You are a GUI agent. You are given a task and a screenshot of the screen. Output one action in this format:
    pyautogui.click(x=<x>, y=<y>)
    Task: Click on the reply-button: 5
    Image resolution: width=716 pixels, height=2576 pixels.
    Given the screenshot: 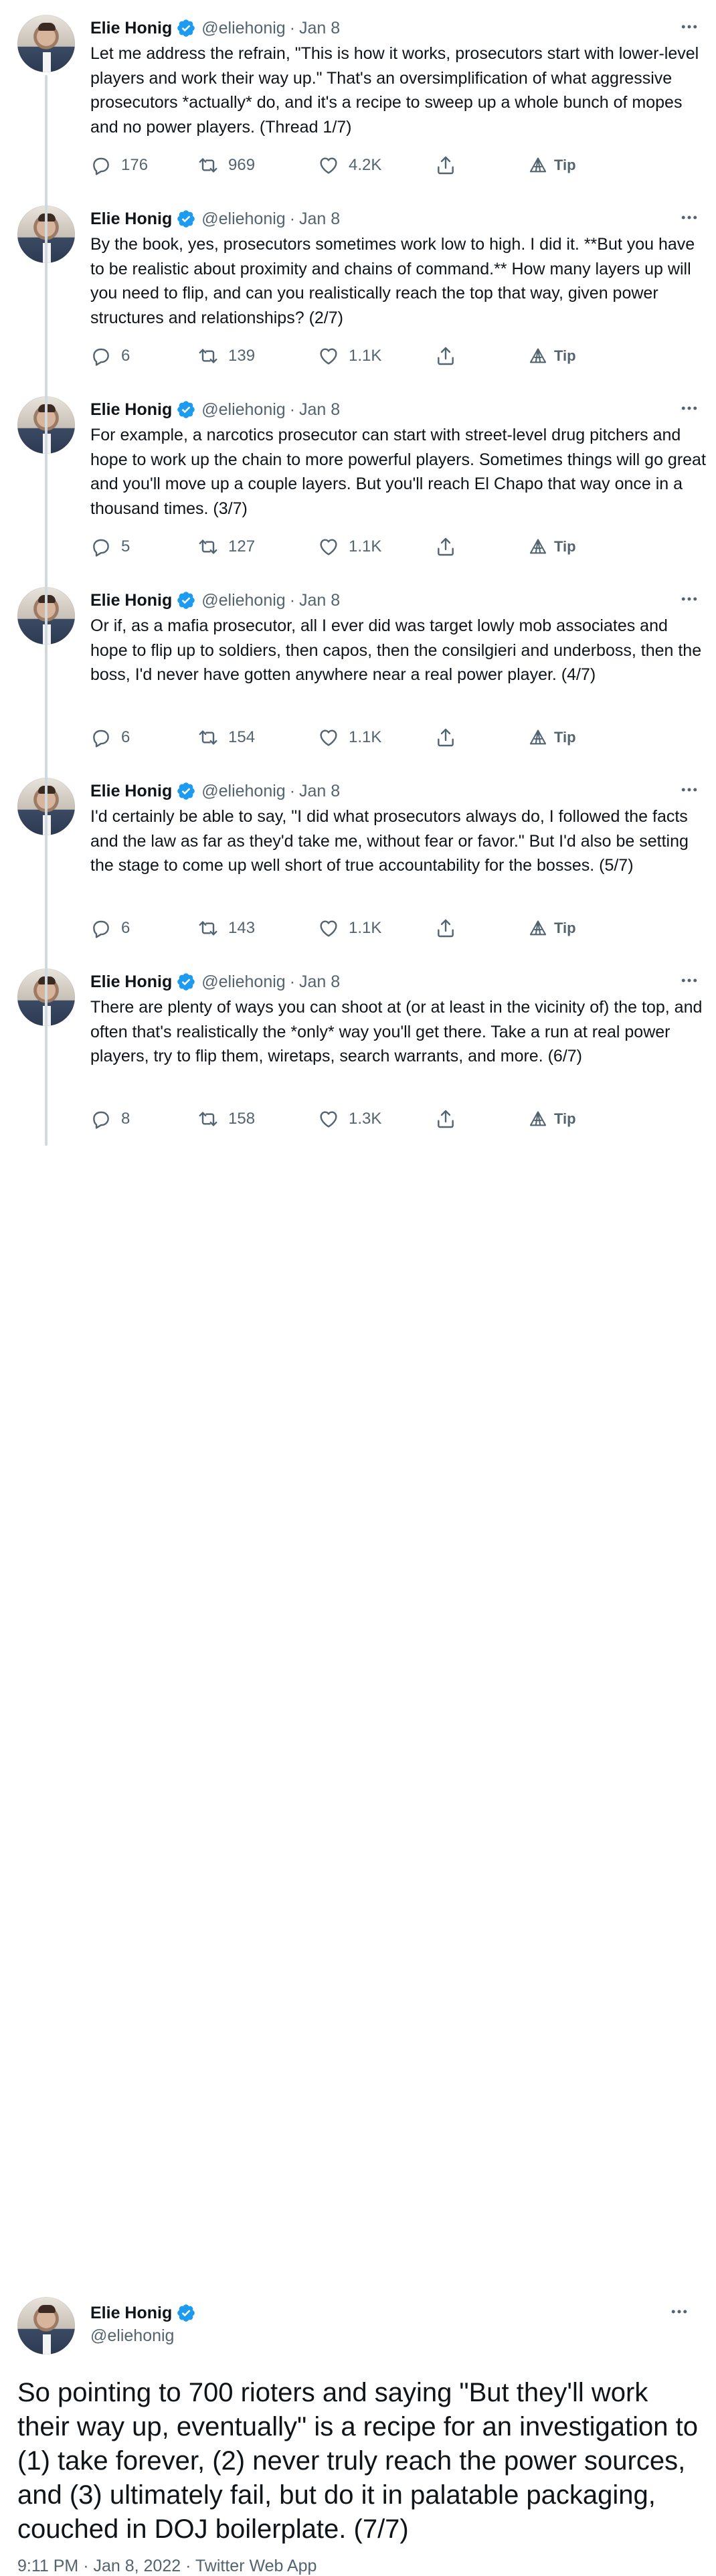 What is the action you would take?
    pyautogui.click(x=143, y=546)
    